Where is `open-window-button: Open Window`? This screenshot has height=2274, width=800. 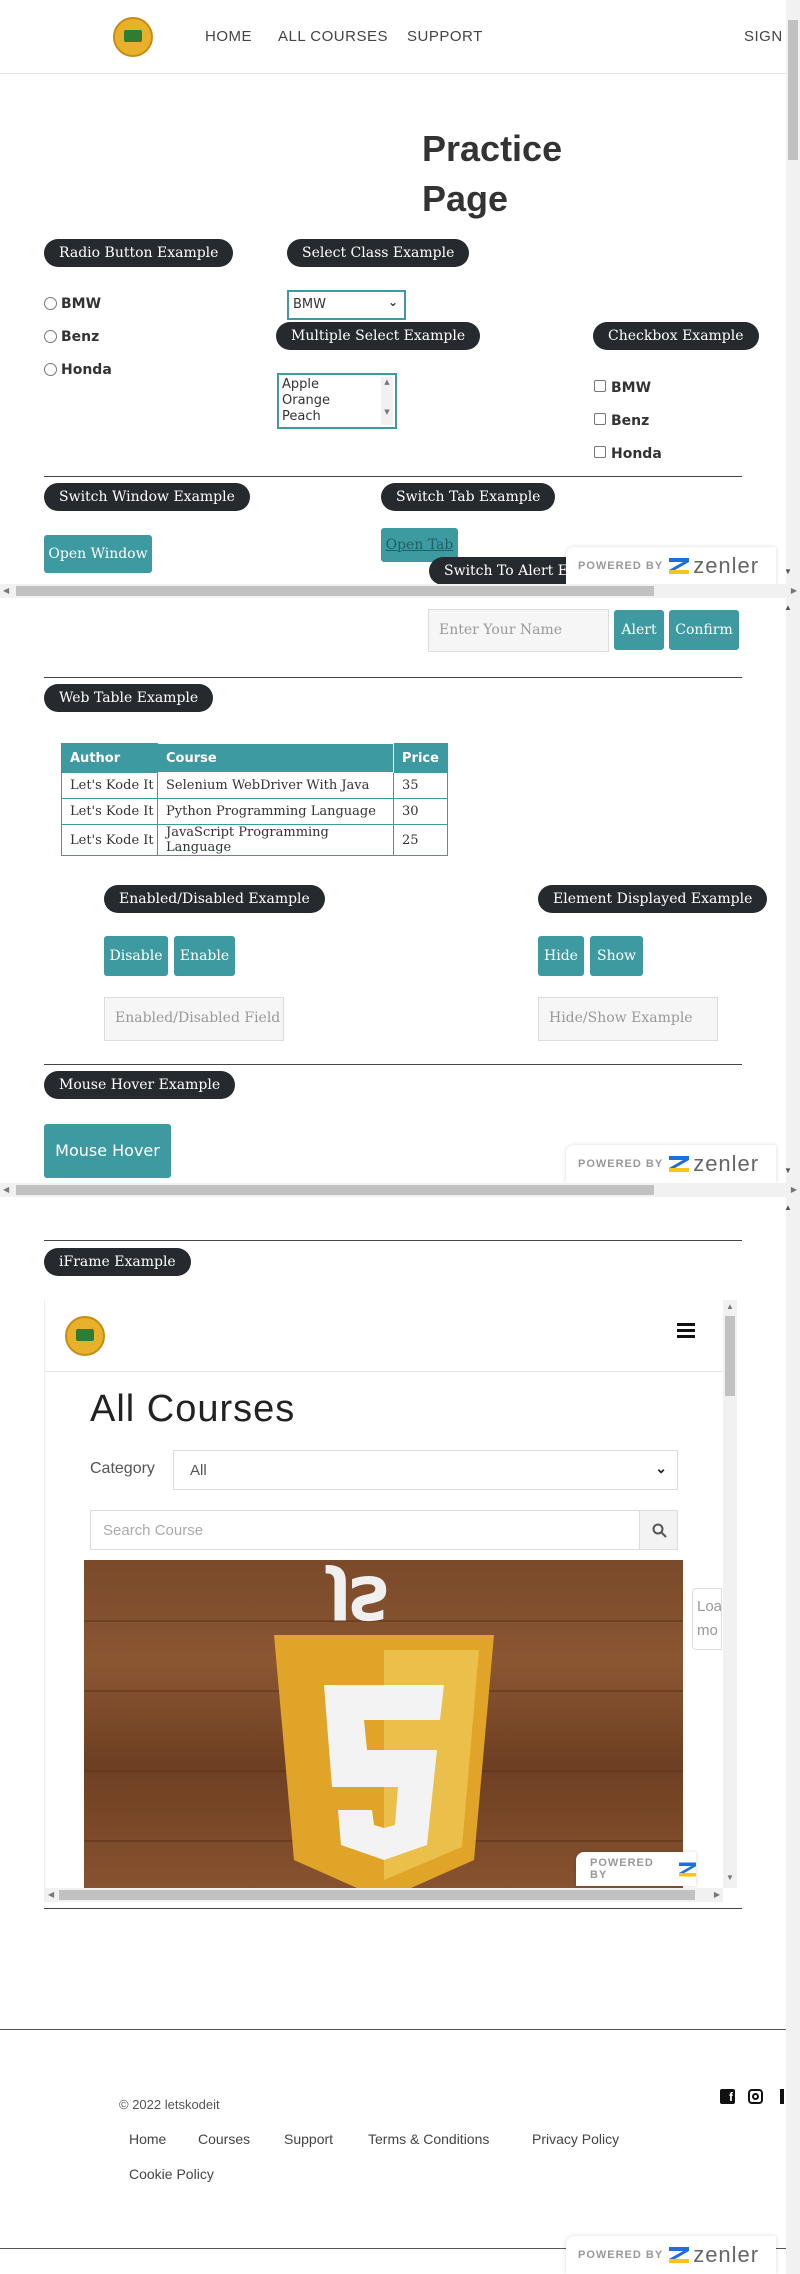 open-window-button: Open Window is located at coordinates (98, 554).